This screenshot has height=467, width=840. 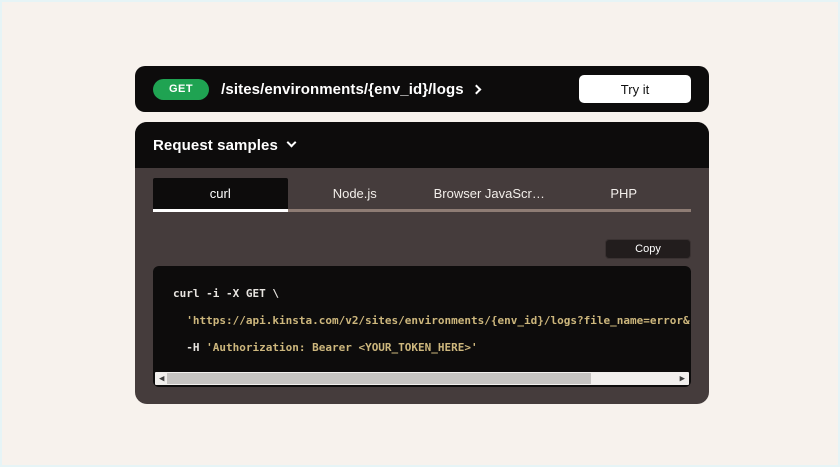 What do you see at coordinates (635, 89) in the screenshot?
I see `try-it-button: Try it` at bounding box center [635, 89].